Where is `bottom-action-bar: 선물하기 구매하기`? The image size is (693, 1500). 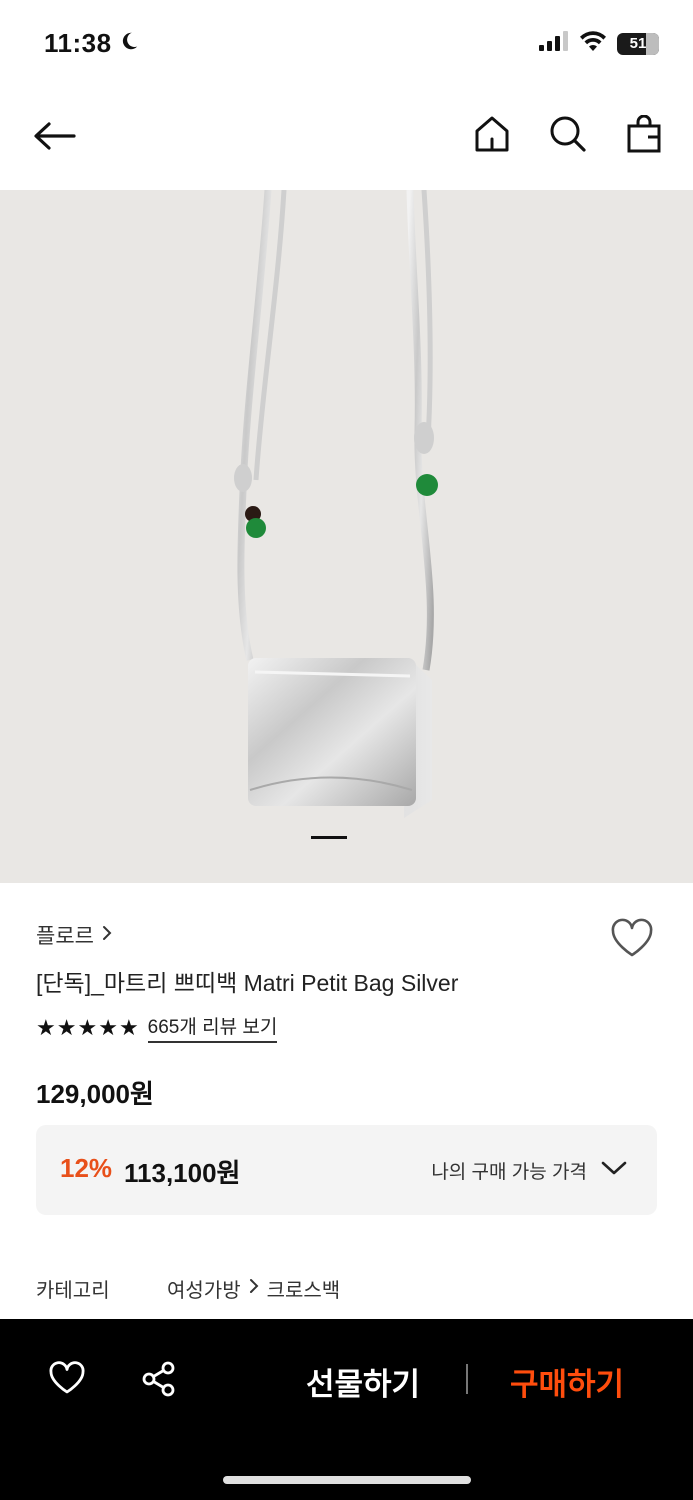 bottom-action-bar: 선물하기 구매하기 is located at coordinates (346, 1409).